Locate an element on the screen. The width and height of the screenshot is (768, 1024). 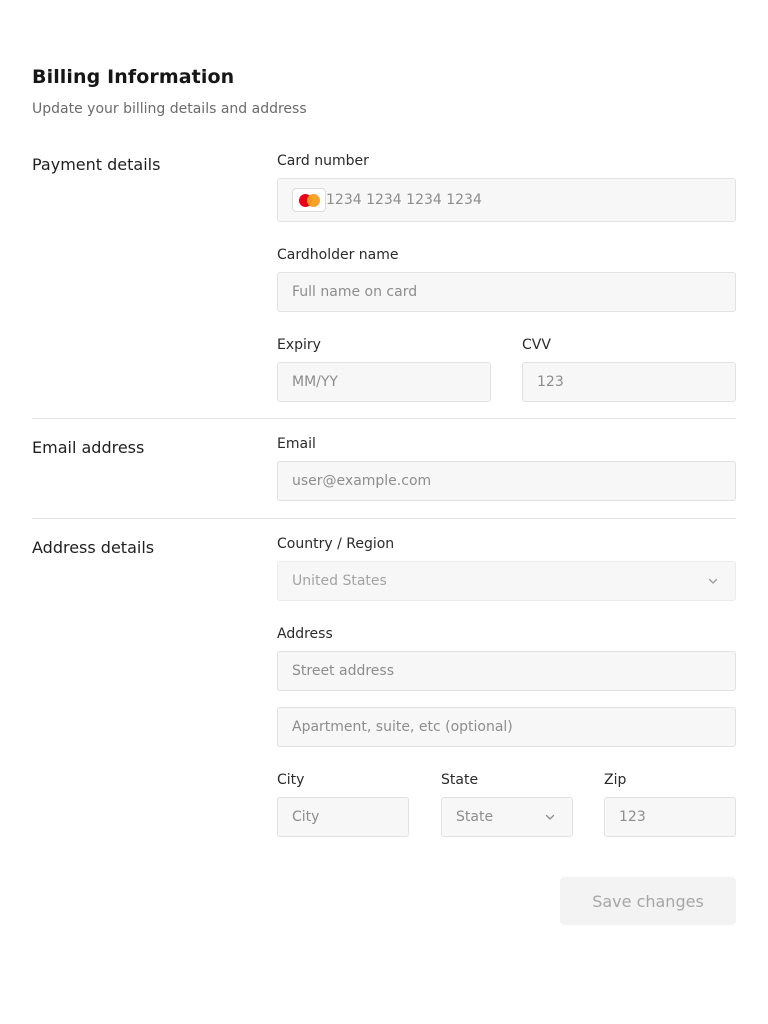
zip-label: Zip is located at coordinates (615, 780).